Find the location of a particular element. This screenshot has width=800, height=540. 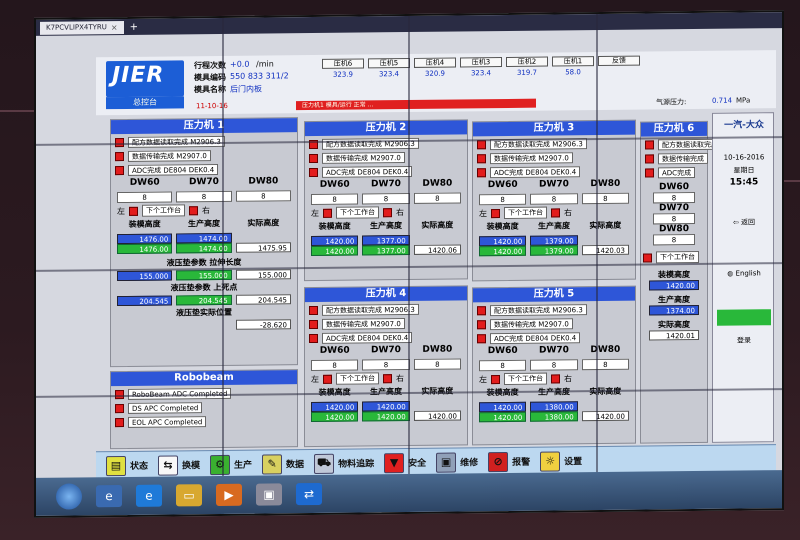

actual-height-value: 1475.95 is located at coordinates (263, 247).